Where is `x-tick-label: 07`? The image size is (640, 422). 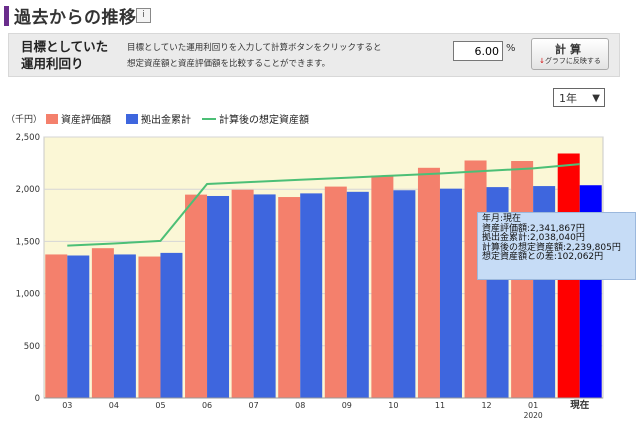
x-tick-label: 07 is located at coordinates (254, 405).